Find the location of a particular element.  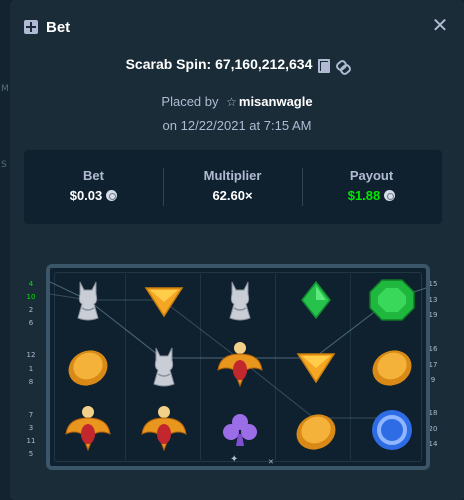

payline-number: 8 is located at coordinates (31, 382).